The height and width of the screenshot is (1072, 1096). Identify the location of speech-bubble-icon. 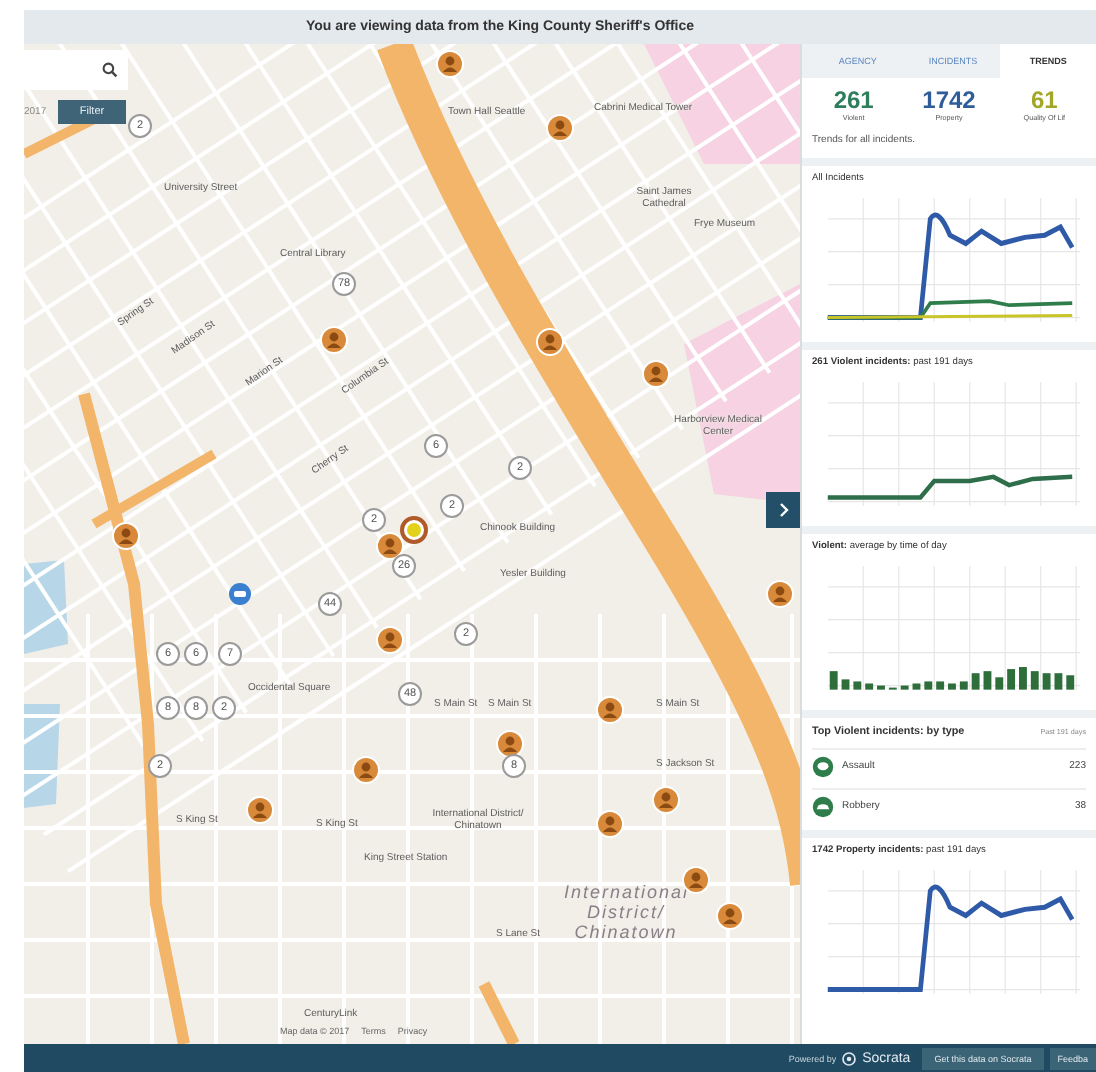
(823, 766).